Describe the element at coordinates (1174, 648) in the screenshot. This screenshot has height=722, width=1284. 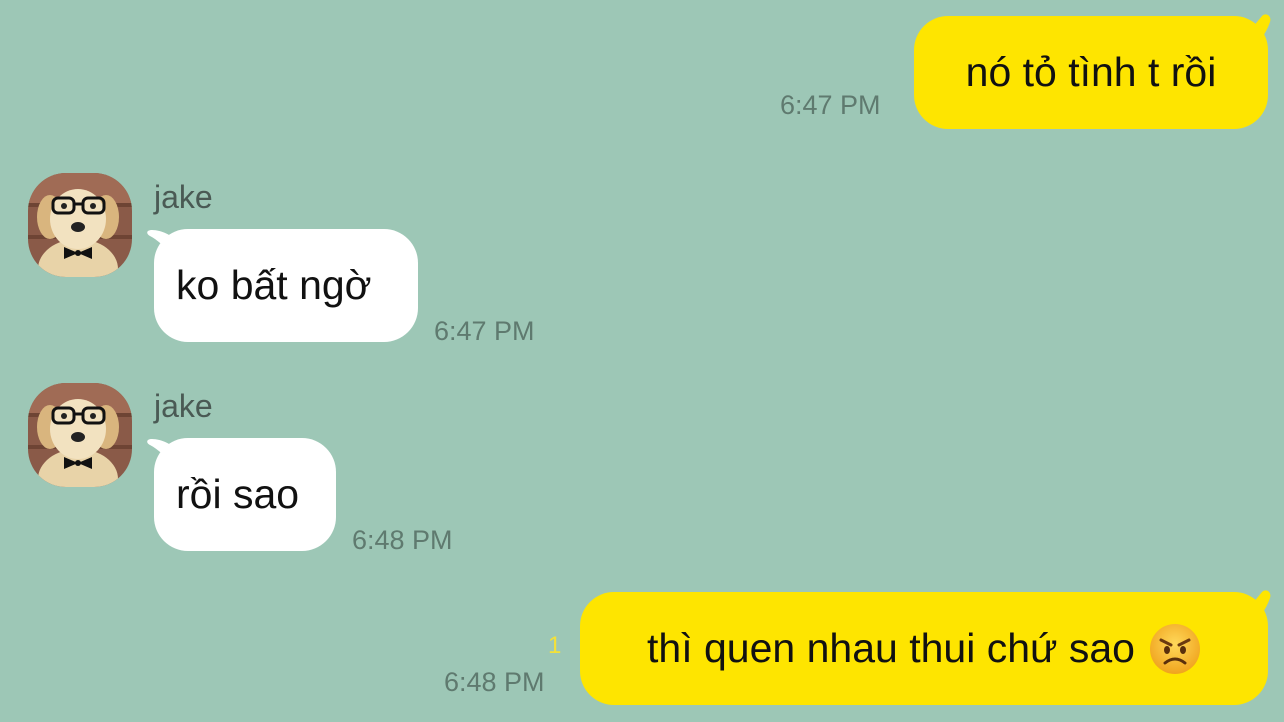
I see `angry-face-icon` at that location.